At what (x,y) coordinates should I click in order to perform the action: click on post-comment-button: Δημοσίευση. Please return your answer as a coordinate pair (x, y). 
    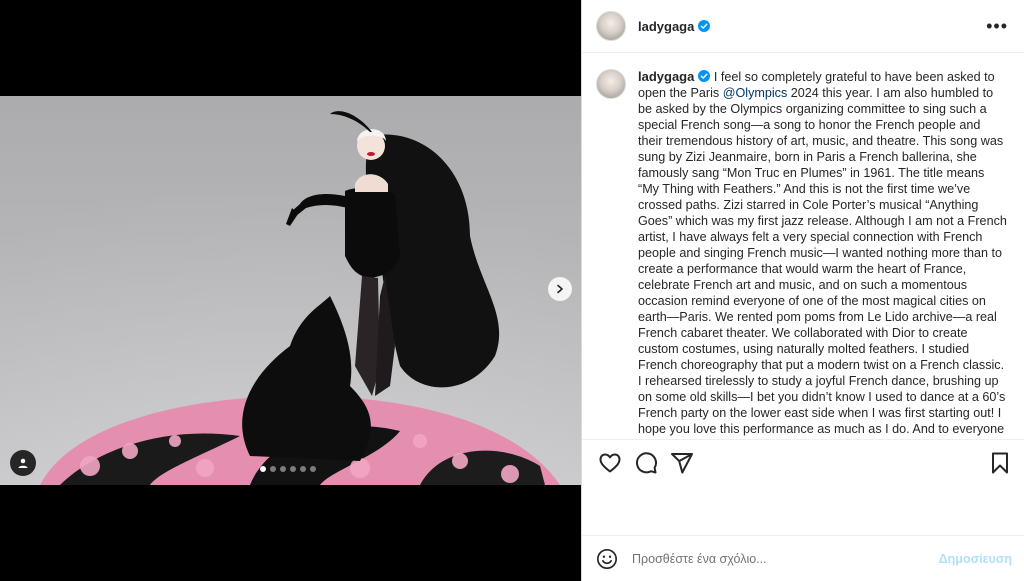
    Looking at the image, I should click on (975, 559).